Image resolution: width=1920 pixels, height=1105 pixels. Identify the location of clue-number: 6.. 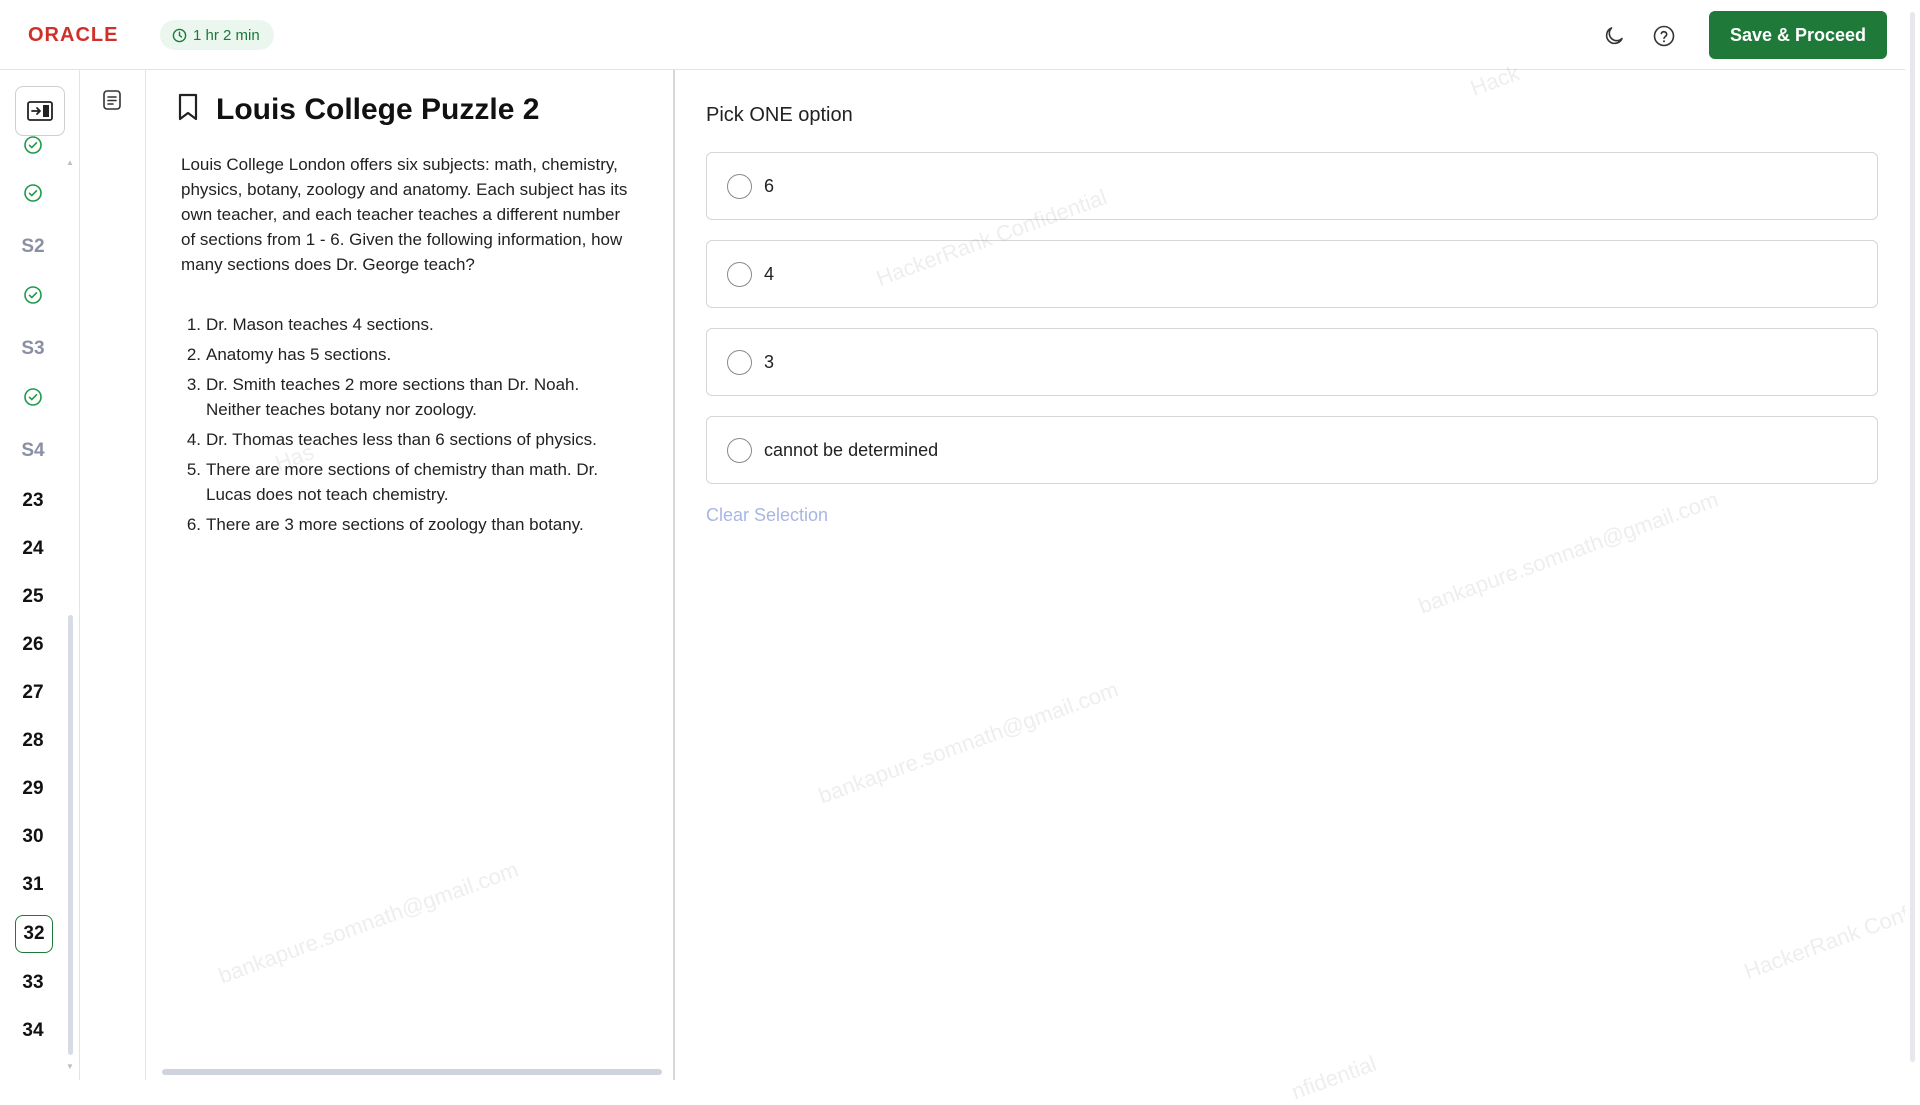
(193, 524).